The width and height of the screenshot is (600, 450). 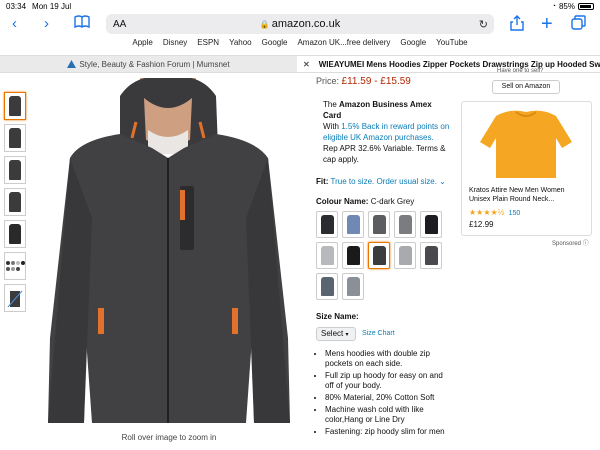 I want to click on list-item: 80% Material, 20% Cotton Soft, so click(x=387, y=398).